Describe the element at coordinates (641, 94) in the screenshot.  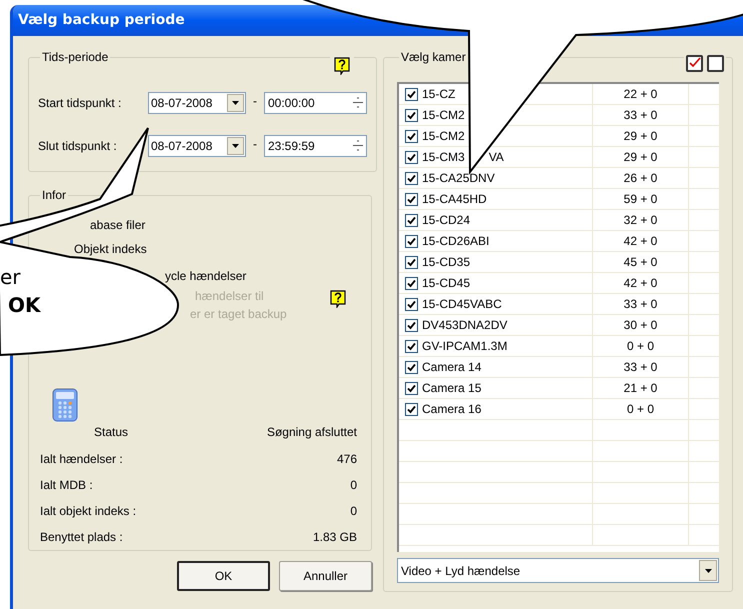
I see `event-count: 22 + 0` at that location.